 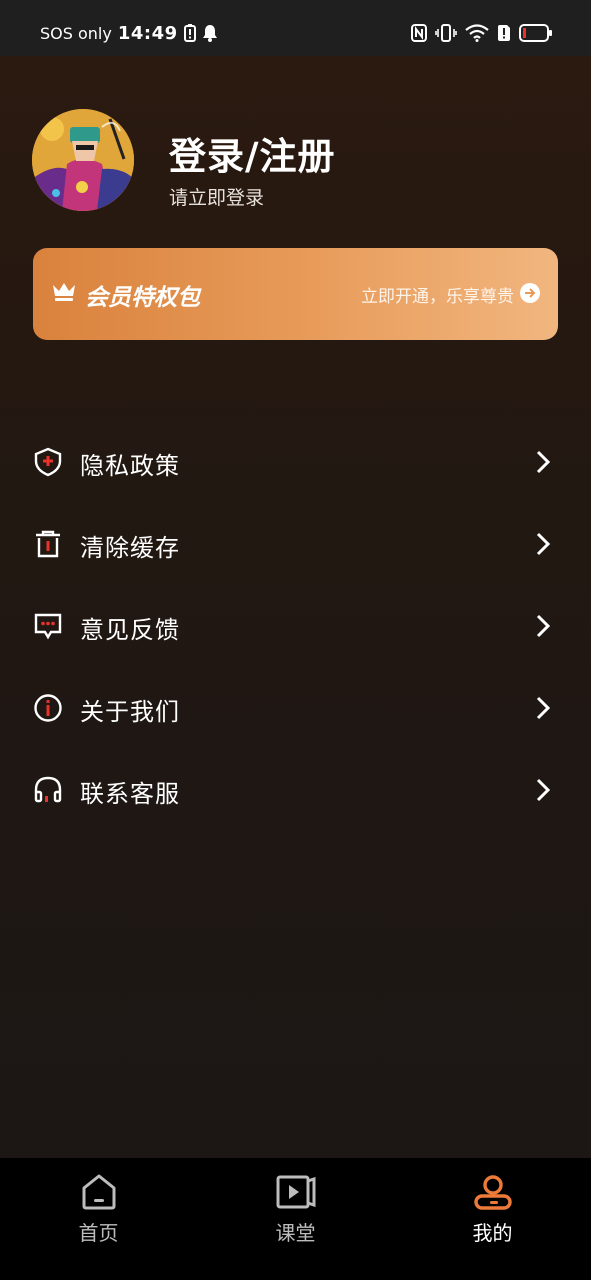 I want to click on shield-icon, so click(x=48, y=462).